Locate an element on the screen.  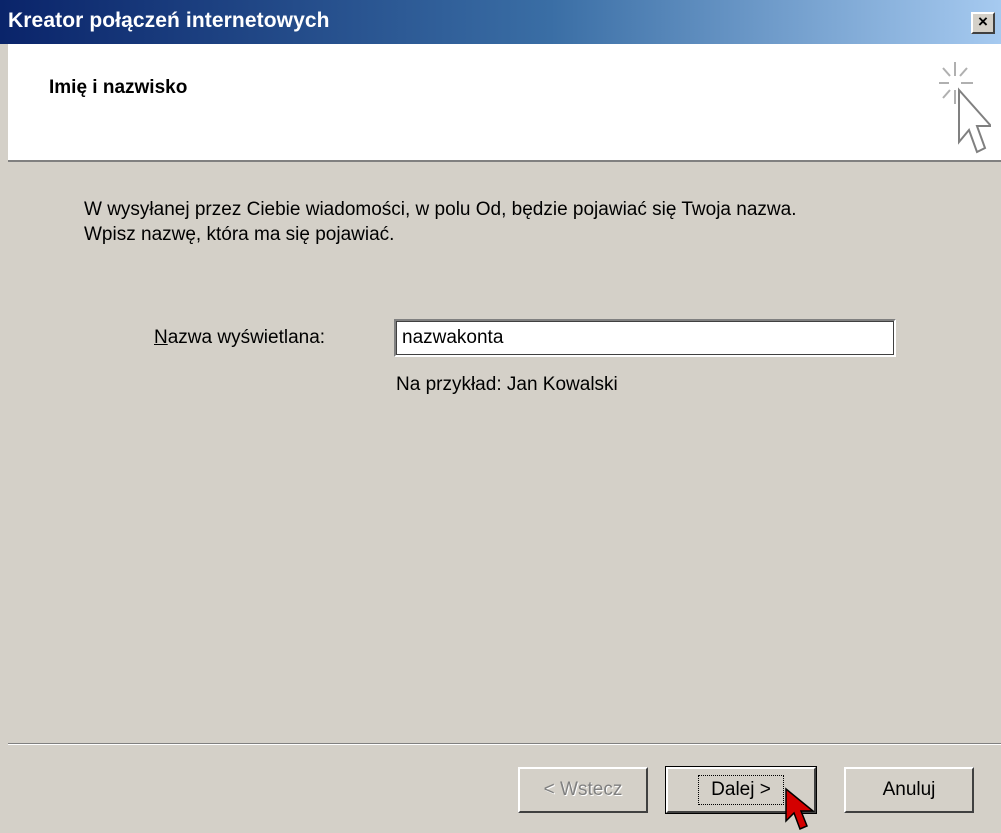
window-left-edge is located at coordinates (4, 438).